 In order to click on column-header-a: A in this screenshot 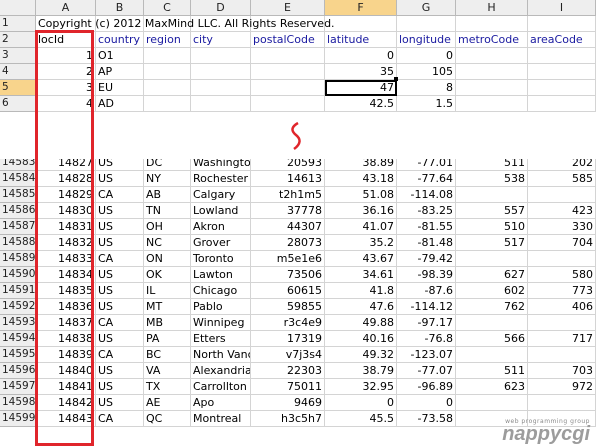, I will do `click(66, 8)`.